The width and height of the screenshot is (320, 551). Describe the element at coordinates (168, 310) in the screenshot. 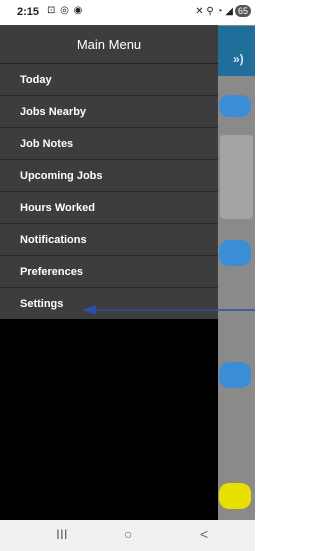

I see `annotation-arrow` at that location.